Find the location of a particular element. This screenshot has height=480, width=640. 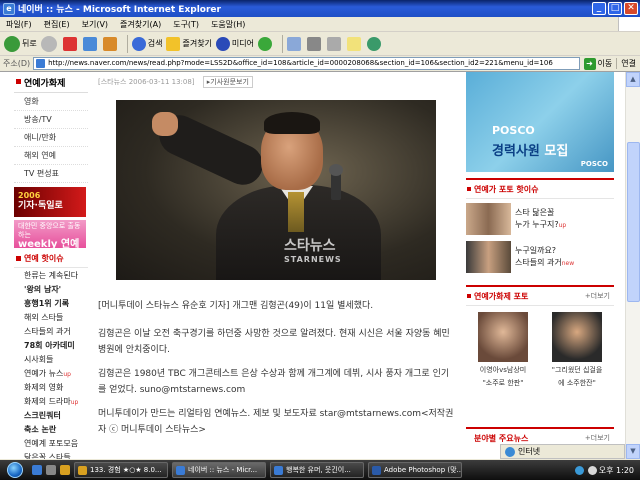

photo-hot-item: 누구일까요? 스타들의 과거new is located at coordinates (540, 258).